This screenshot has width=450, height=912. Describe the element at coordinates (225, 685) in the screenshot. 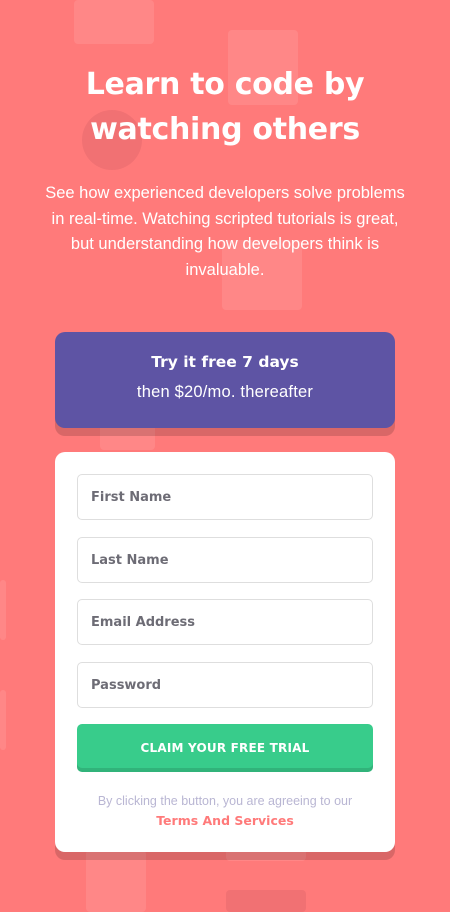

I see `password-input` at that location.